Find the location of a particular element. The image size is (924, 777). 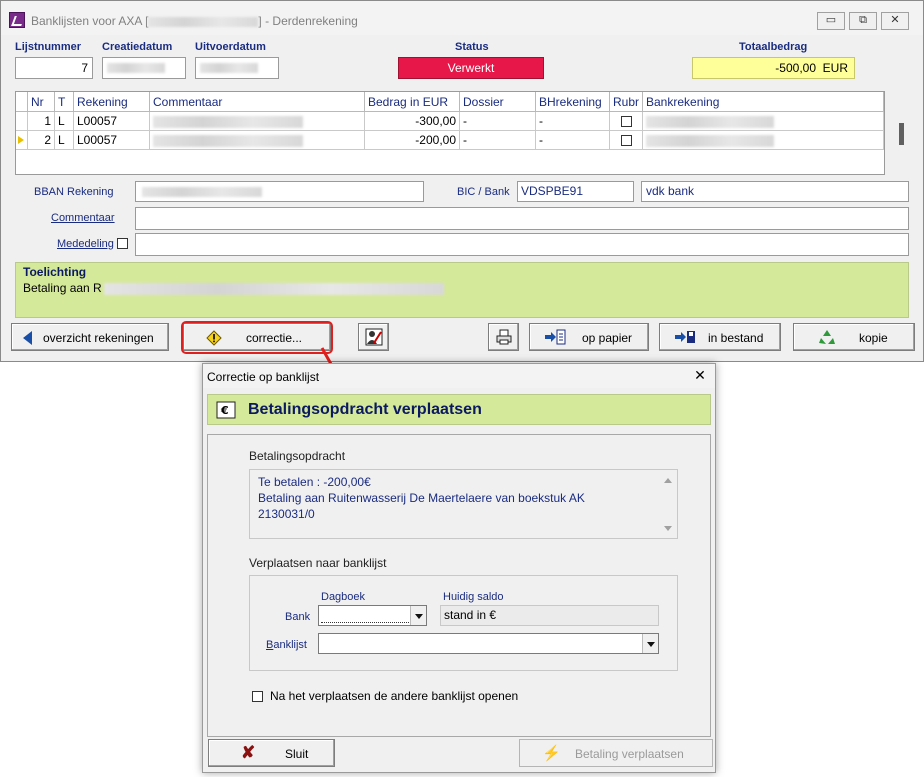

sluit-button: ✘ Sluit is located at coordinates (271, 753).